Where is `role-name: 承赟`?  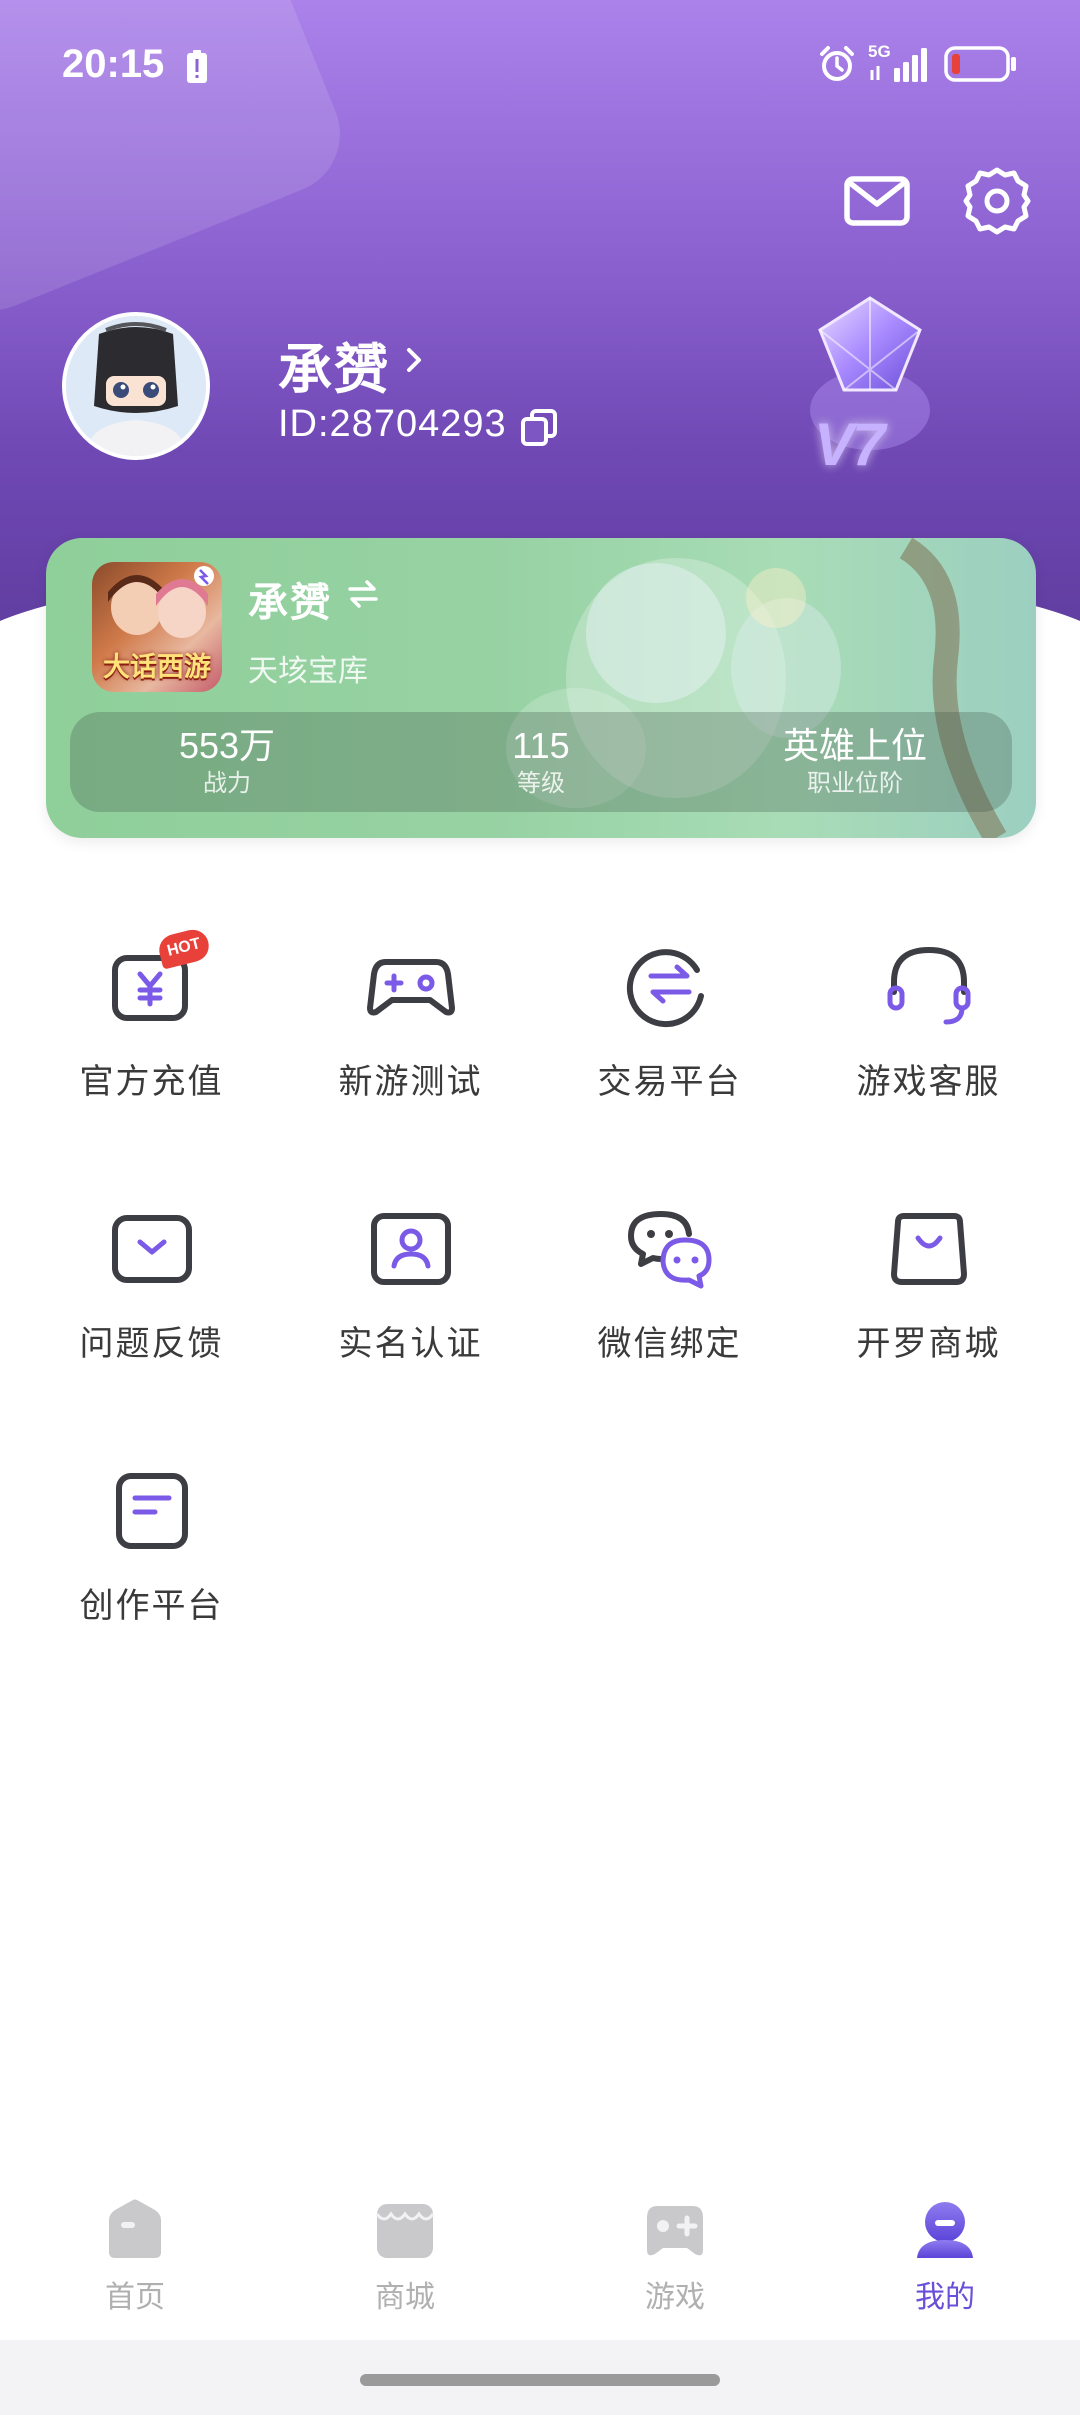 role-name: 承赟 is located at coordinates (290, 603).